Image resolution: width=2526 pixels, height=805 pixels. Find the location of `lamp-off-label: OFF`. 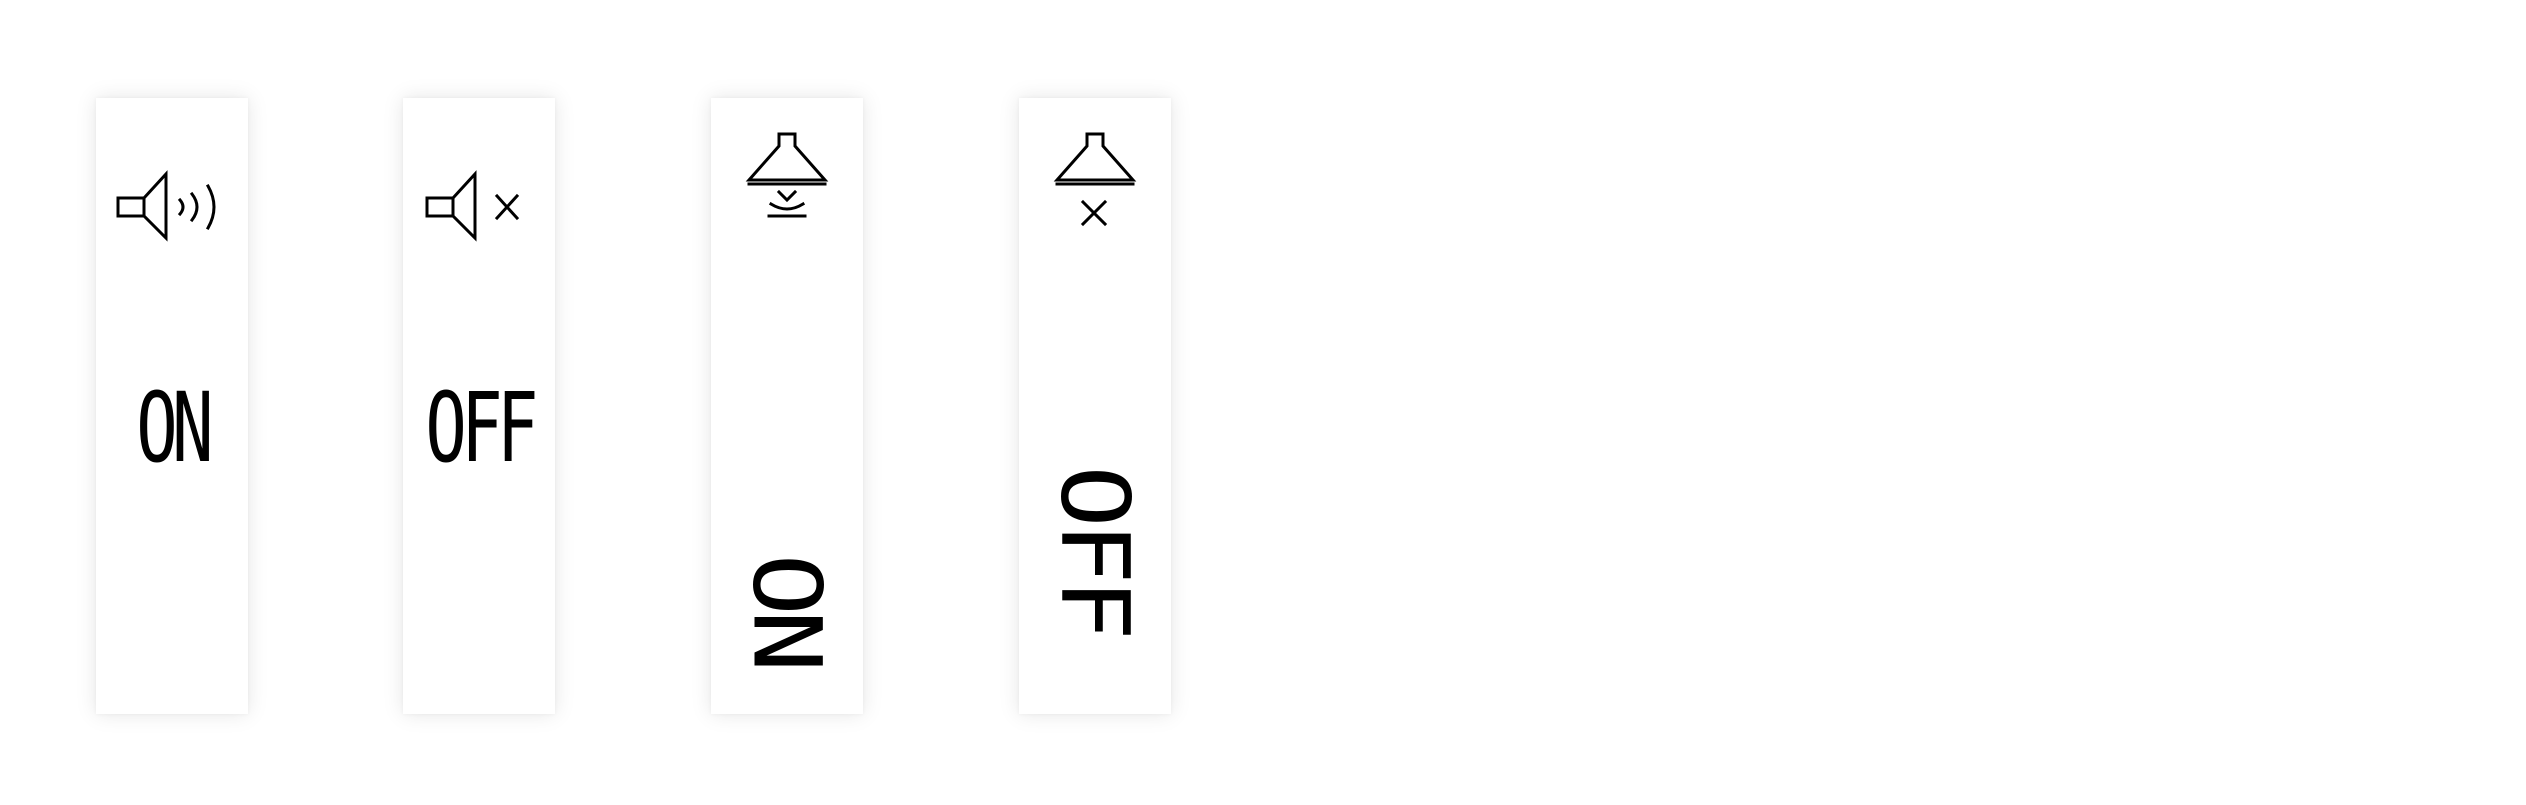

lamp-off-label: OFF is located at coordinates (1095, 550).